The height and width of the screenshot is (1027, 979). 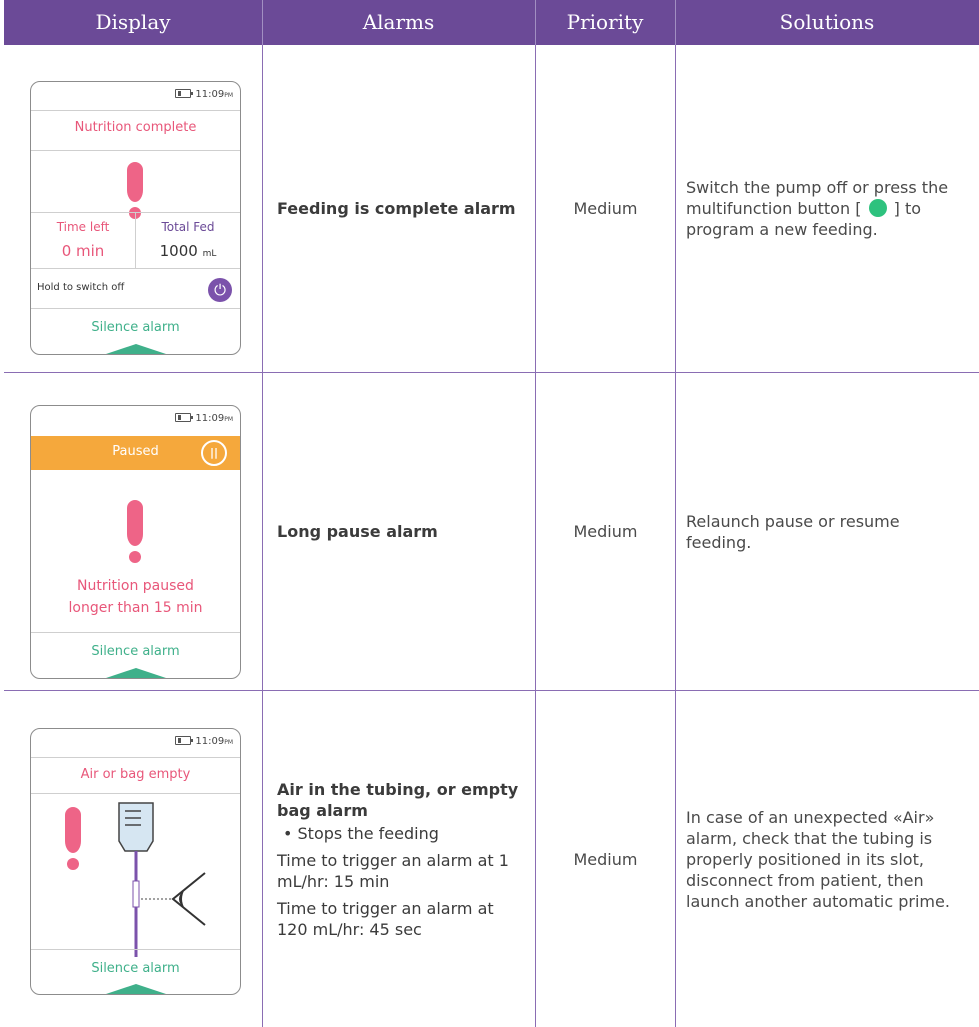 What do you see at coordinates (827, 22) in the screenshot?
I see `header-solutions: Solutions` at bounding box center [827, 22].